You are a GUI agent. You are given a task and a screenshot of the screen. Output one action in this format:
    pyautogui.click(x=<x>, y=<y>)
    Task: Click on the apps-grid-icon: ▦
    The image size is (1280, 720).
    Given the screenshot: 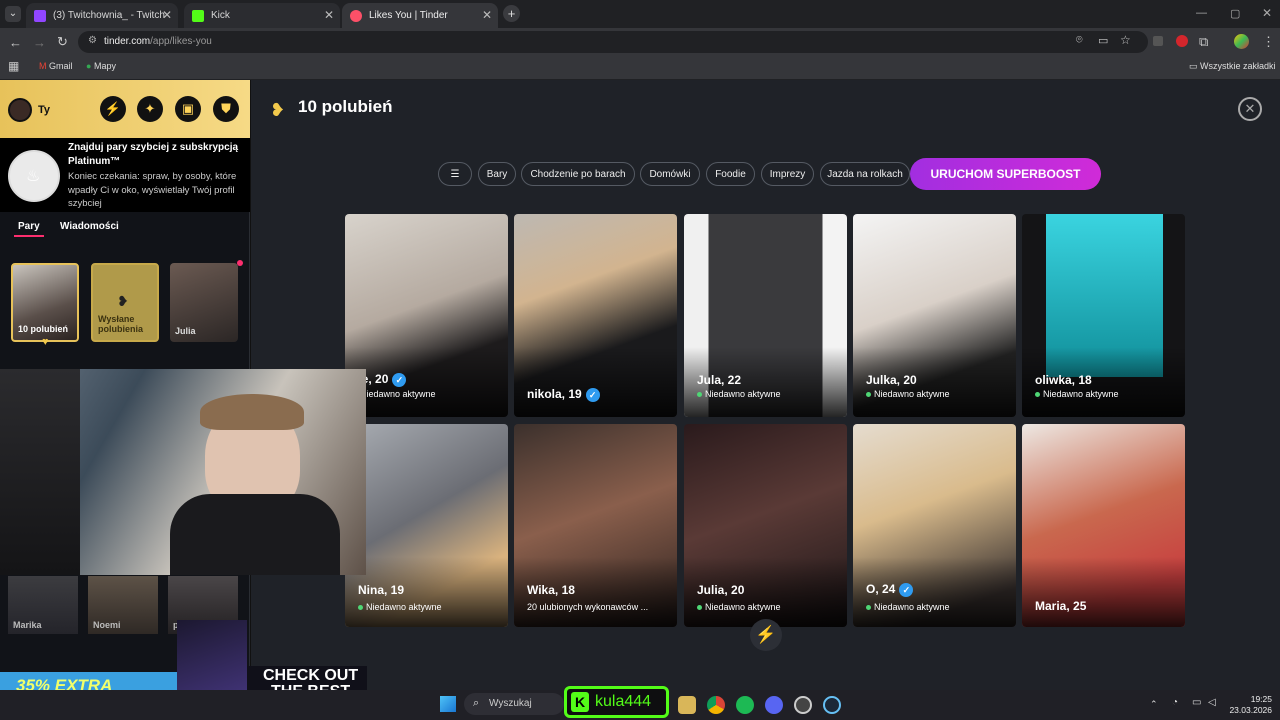 What is the action you would take?
    pyautogui.click(x=13, y=66)
    